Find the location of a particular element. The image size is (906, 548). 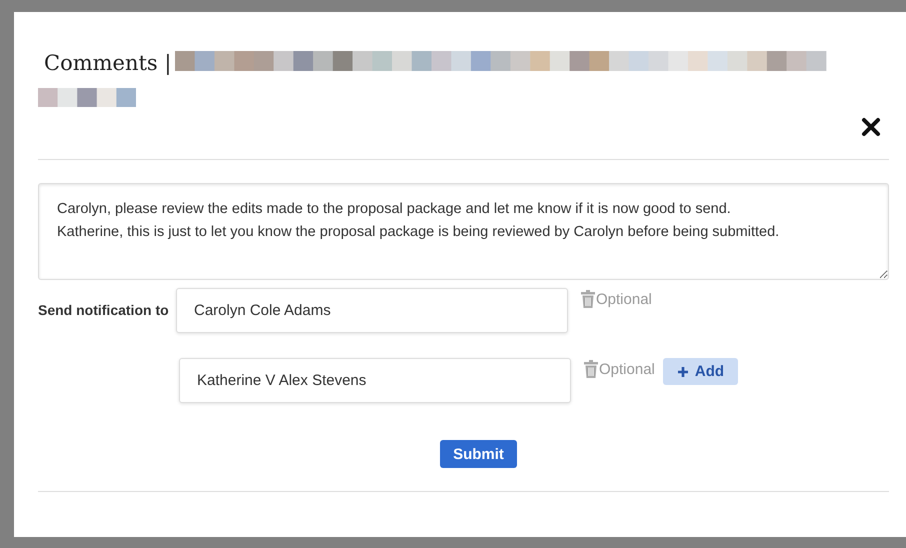

plus-icon is located at coordinates (682, 372).